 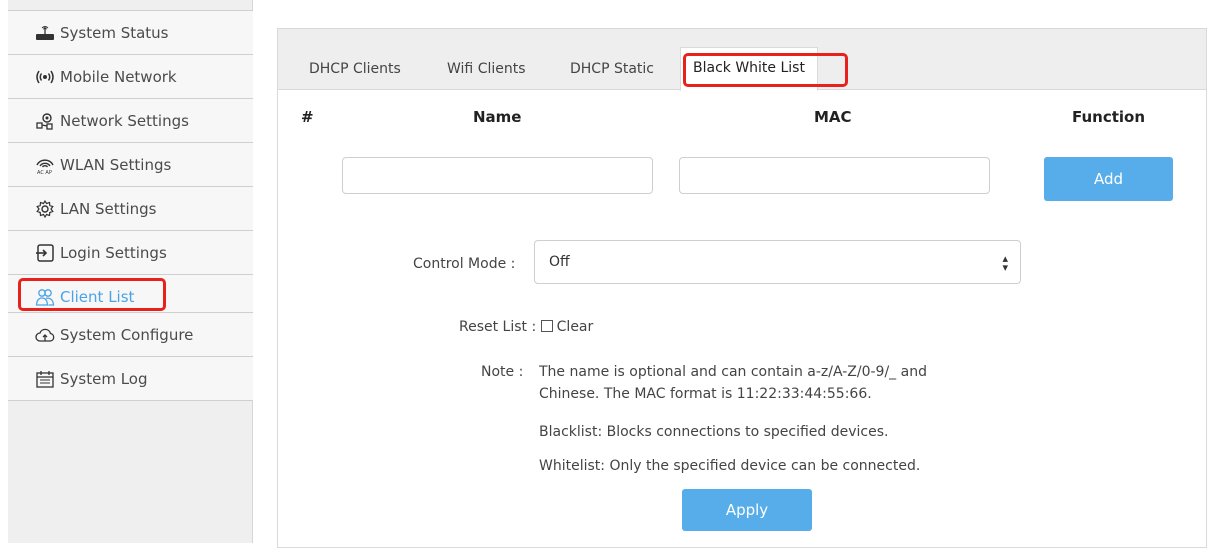 What do you see at coordinates (612, 69) in the screenshot?
I see `tab-dhcp-static: DHCP Static` at bounding box center [612, 69].